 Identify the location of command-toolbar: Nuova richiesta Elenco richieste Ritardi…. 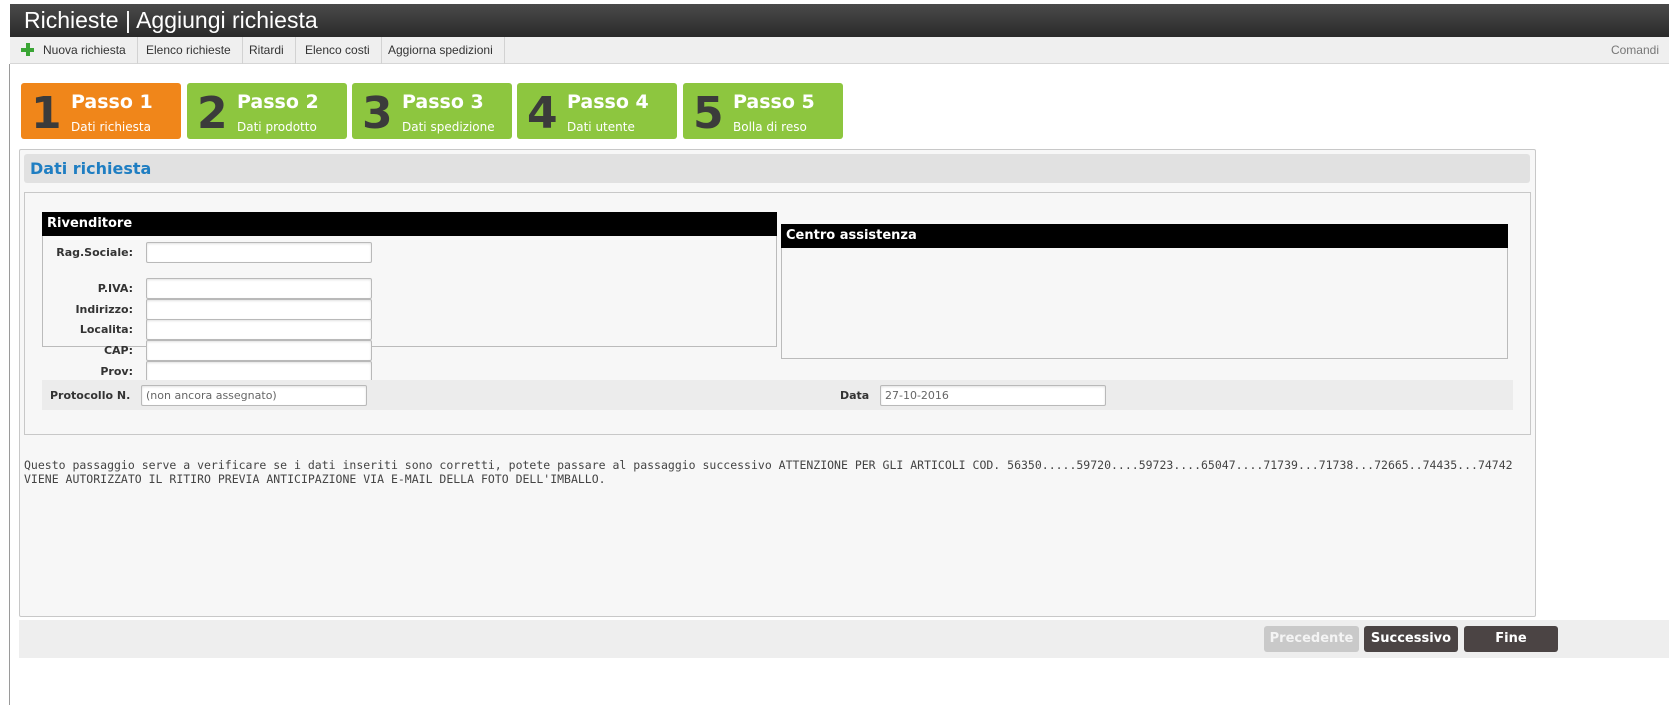
(839, 50).